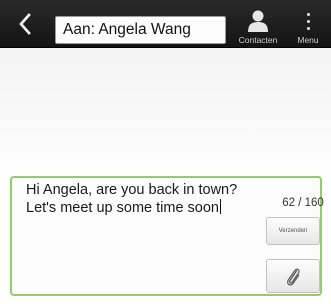 This screenshot has height=304, width=331. I want to click on contacts-button: Contacten, so click(258, 27).